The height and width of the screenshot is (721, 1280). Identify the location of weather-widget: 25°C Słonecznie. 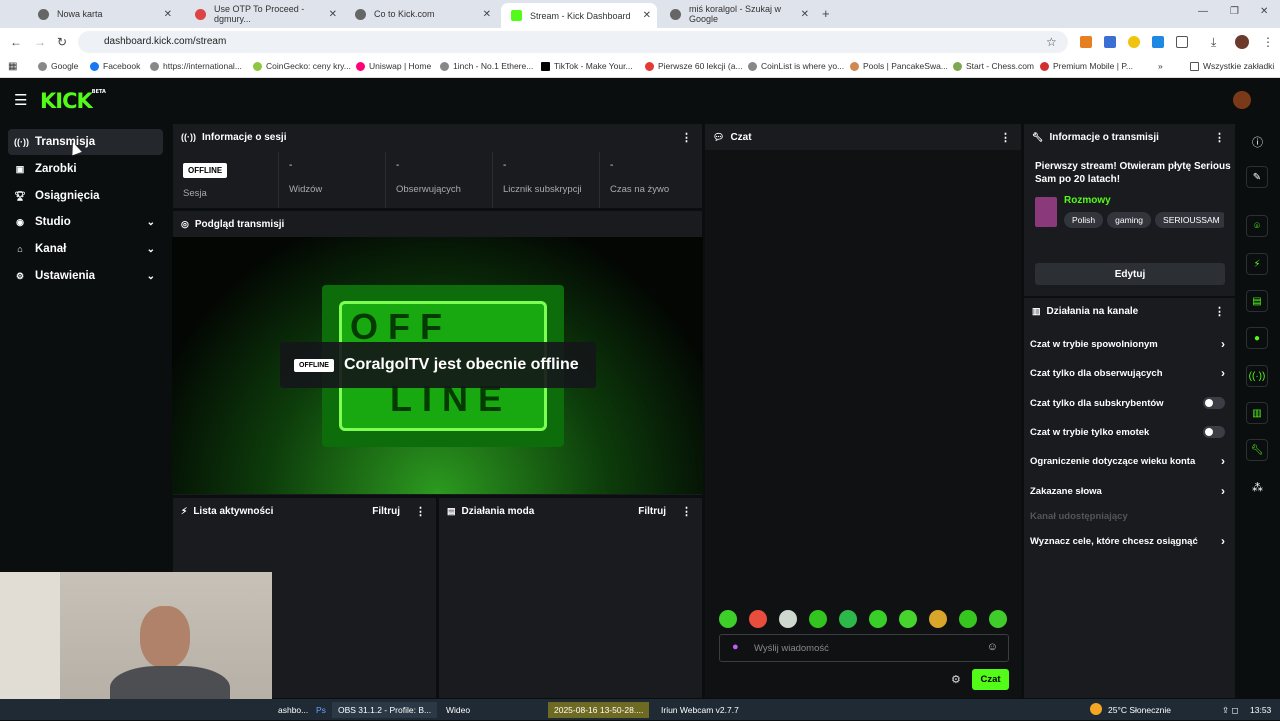
(1139, 710).